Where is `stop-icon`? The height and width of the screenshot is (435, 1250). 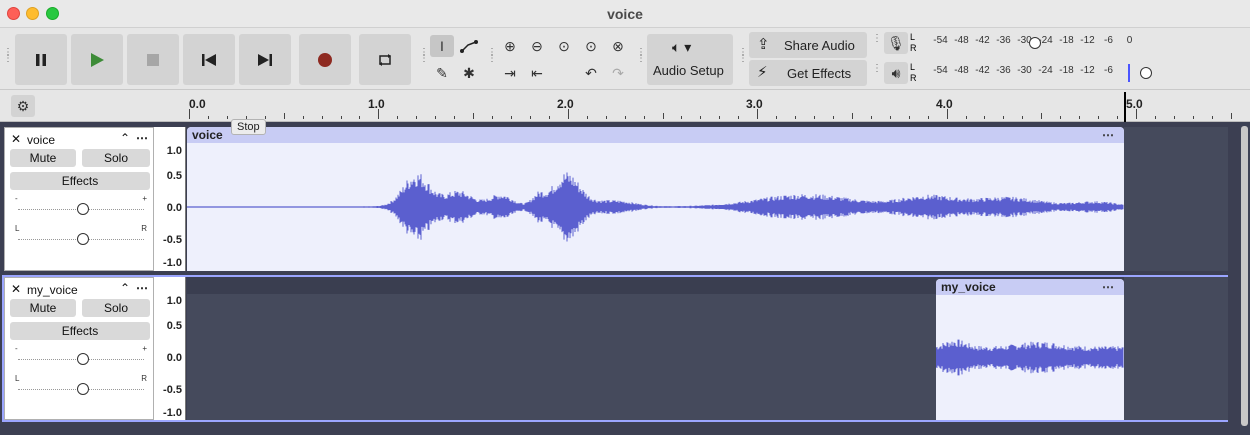
stop-icon is located at coordinates (153, 59).